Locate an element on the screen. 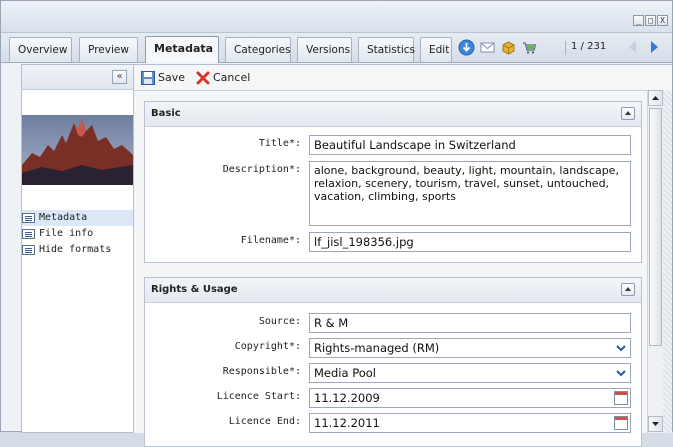 This screenshot has width=673, height=447. source-label: Source: is located at coordinates (279, 321).